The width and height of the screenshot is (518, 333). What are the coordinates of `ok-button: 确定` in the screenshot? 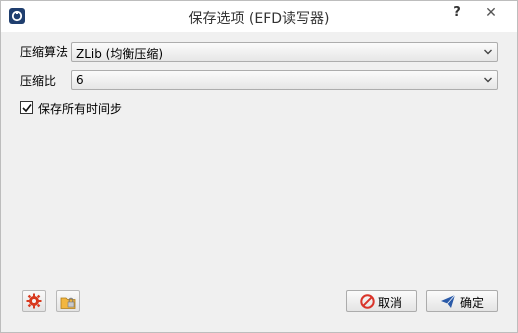 It's located at (462, 301).